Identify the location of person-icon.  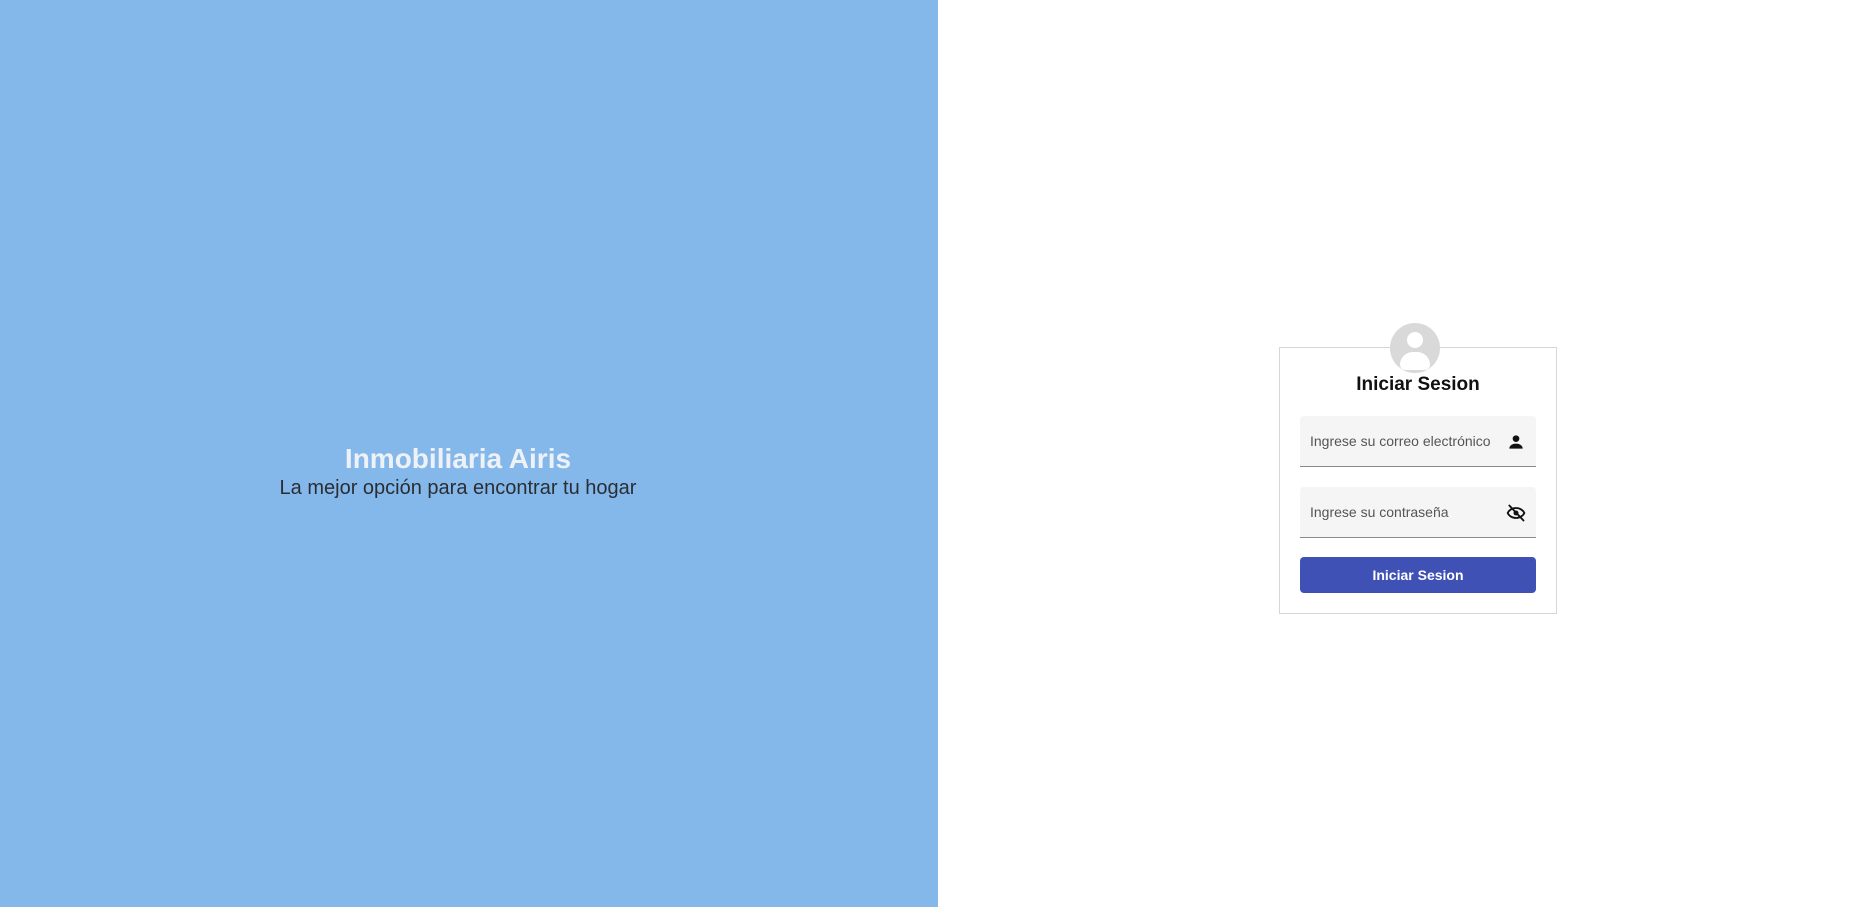
(1516, 442).